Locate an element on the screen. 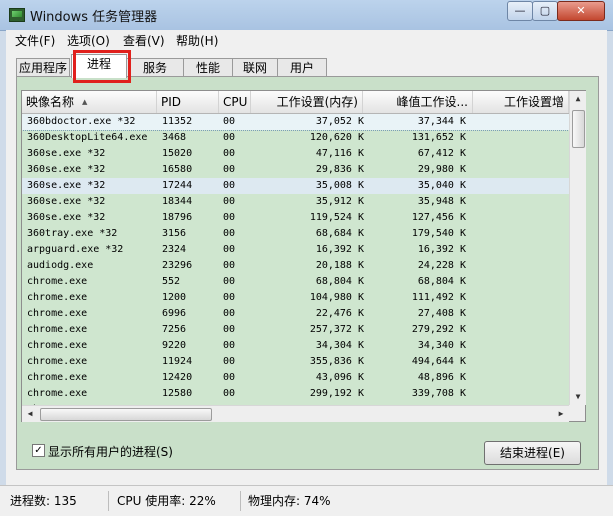 The height and width of the screenshot is (516, 613). table-row: 360se.exe *32 15020 00 47,116 K 67,412 K is located at coordinates (295, 154).